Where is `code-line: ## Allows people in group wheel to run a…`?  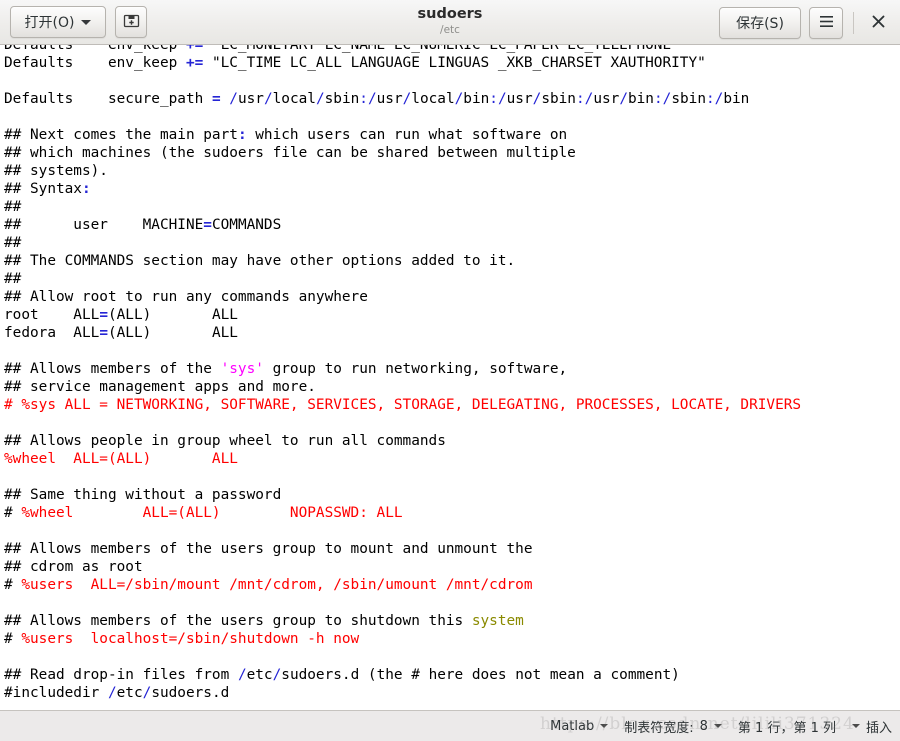 code-line: ## Allows people in group wheel to run a… is located at coordinates (402, 441).